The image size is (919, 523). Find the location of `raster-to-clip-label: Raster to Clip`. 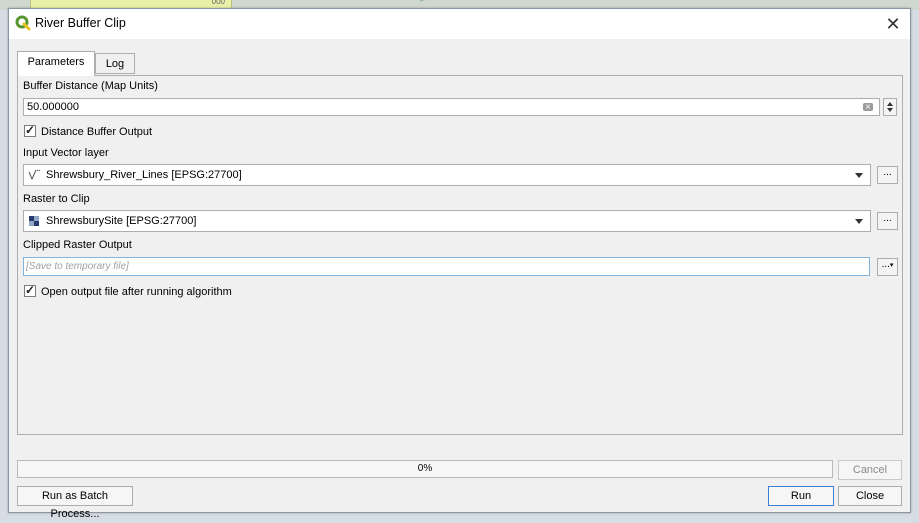

raster-to-clip-label: Raster to Clip is located at coordinates (56, 199).